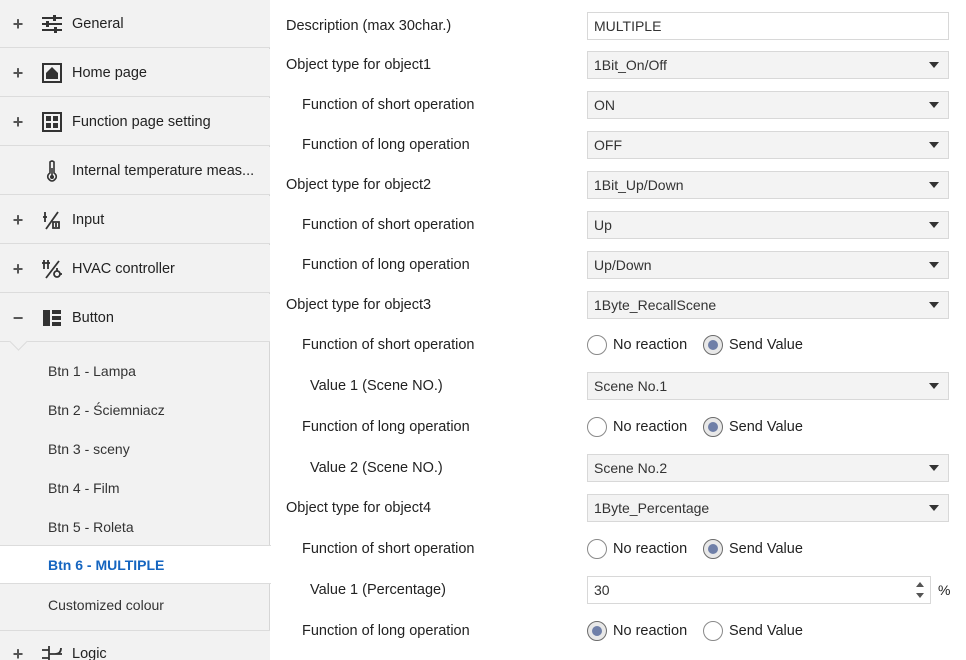 Image resolution: width=966 pixels, height=660 pixels. What do you see at coordinates (52, 220) in the screenshot?
I see `input-icon` at bounding box center [52, 220].